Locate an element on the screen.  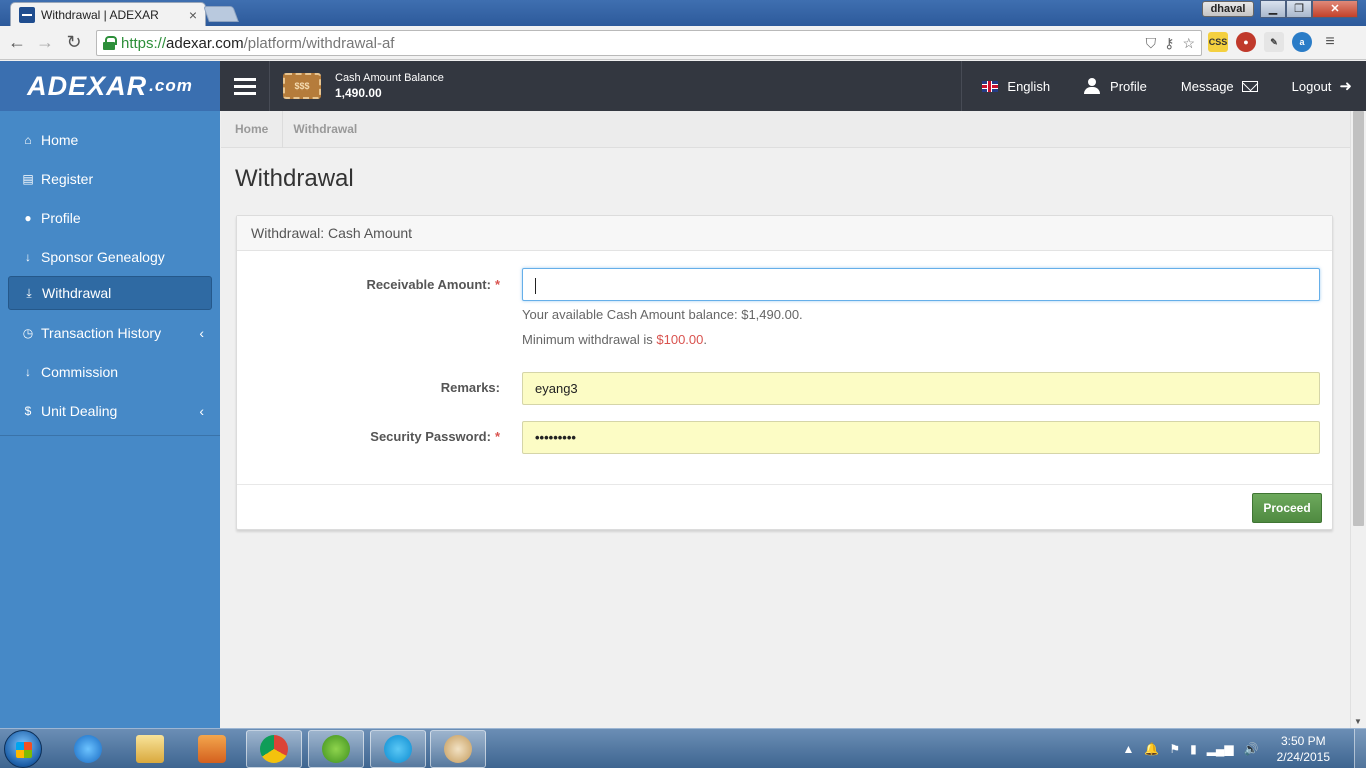
profile-label: Profile is located at coordinates (1128, 86).